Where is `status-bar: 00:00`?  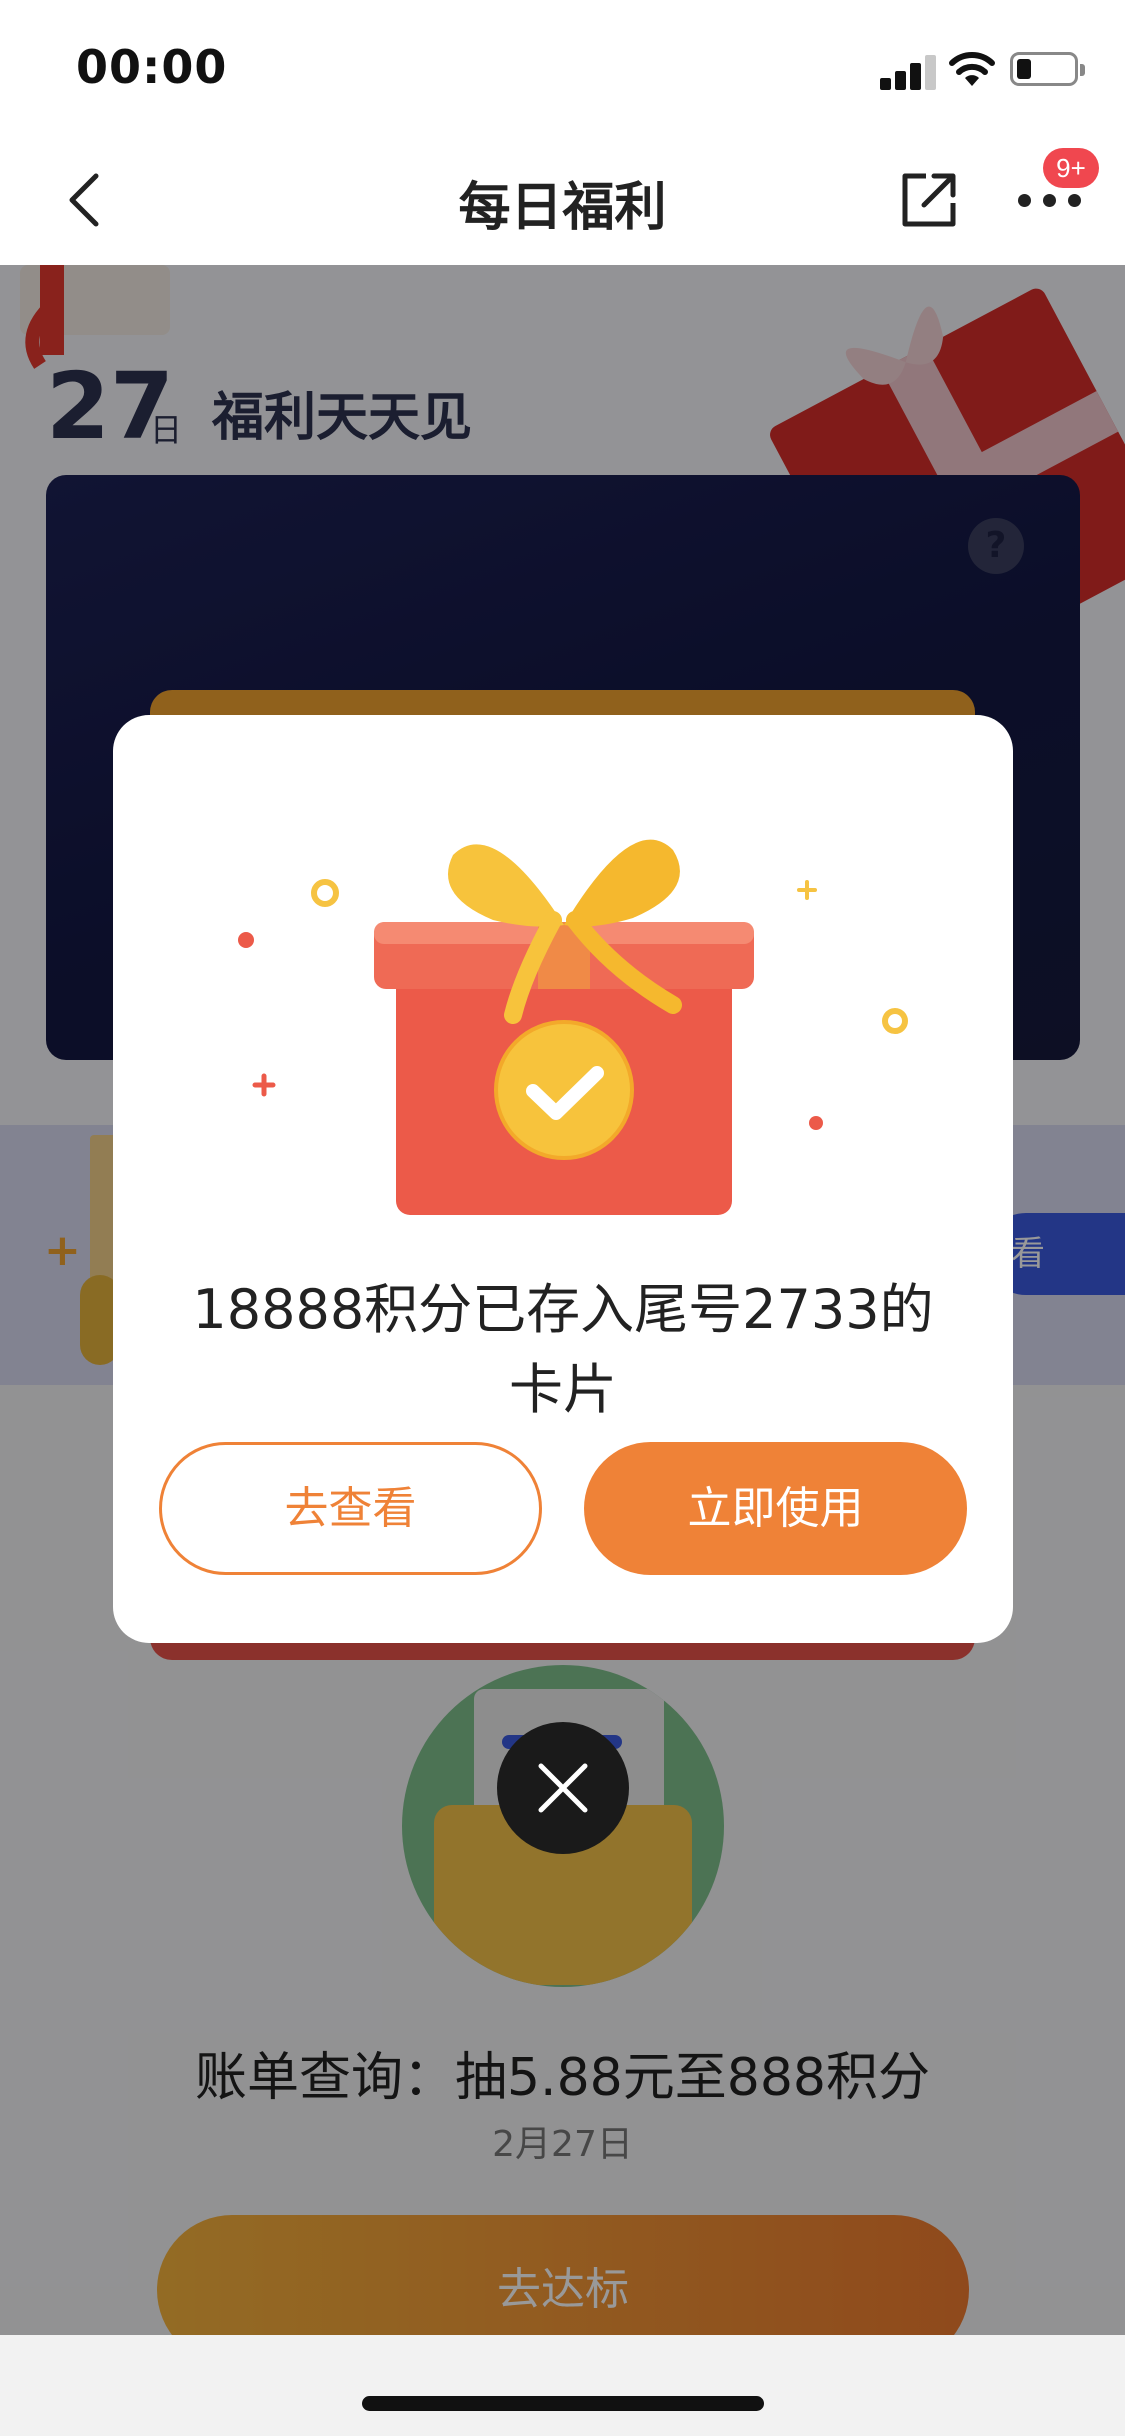
status-bar: 00:00 is located at coordinates (562, 67).